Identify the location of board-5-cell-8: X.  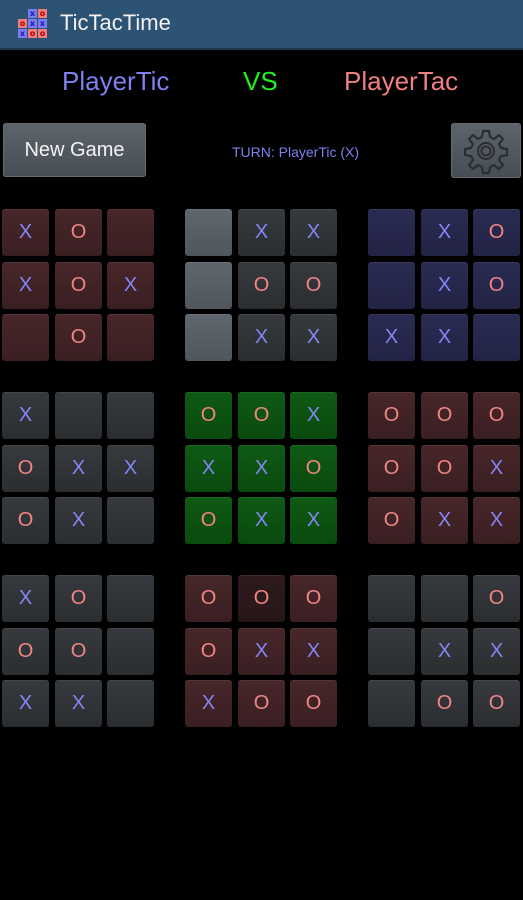
(261, 520).